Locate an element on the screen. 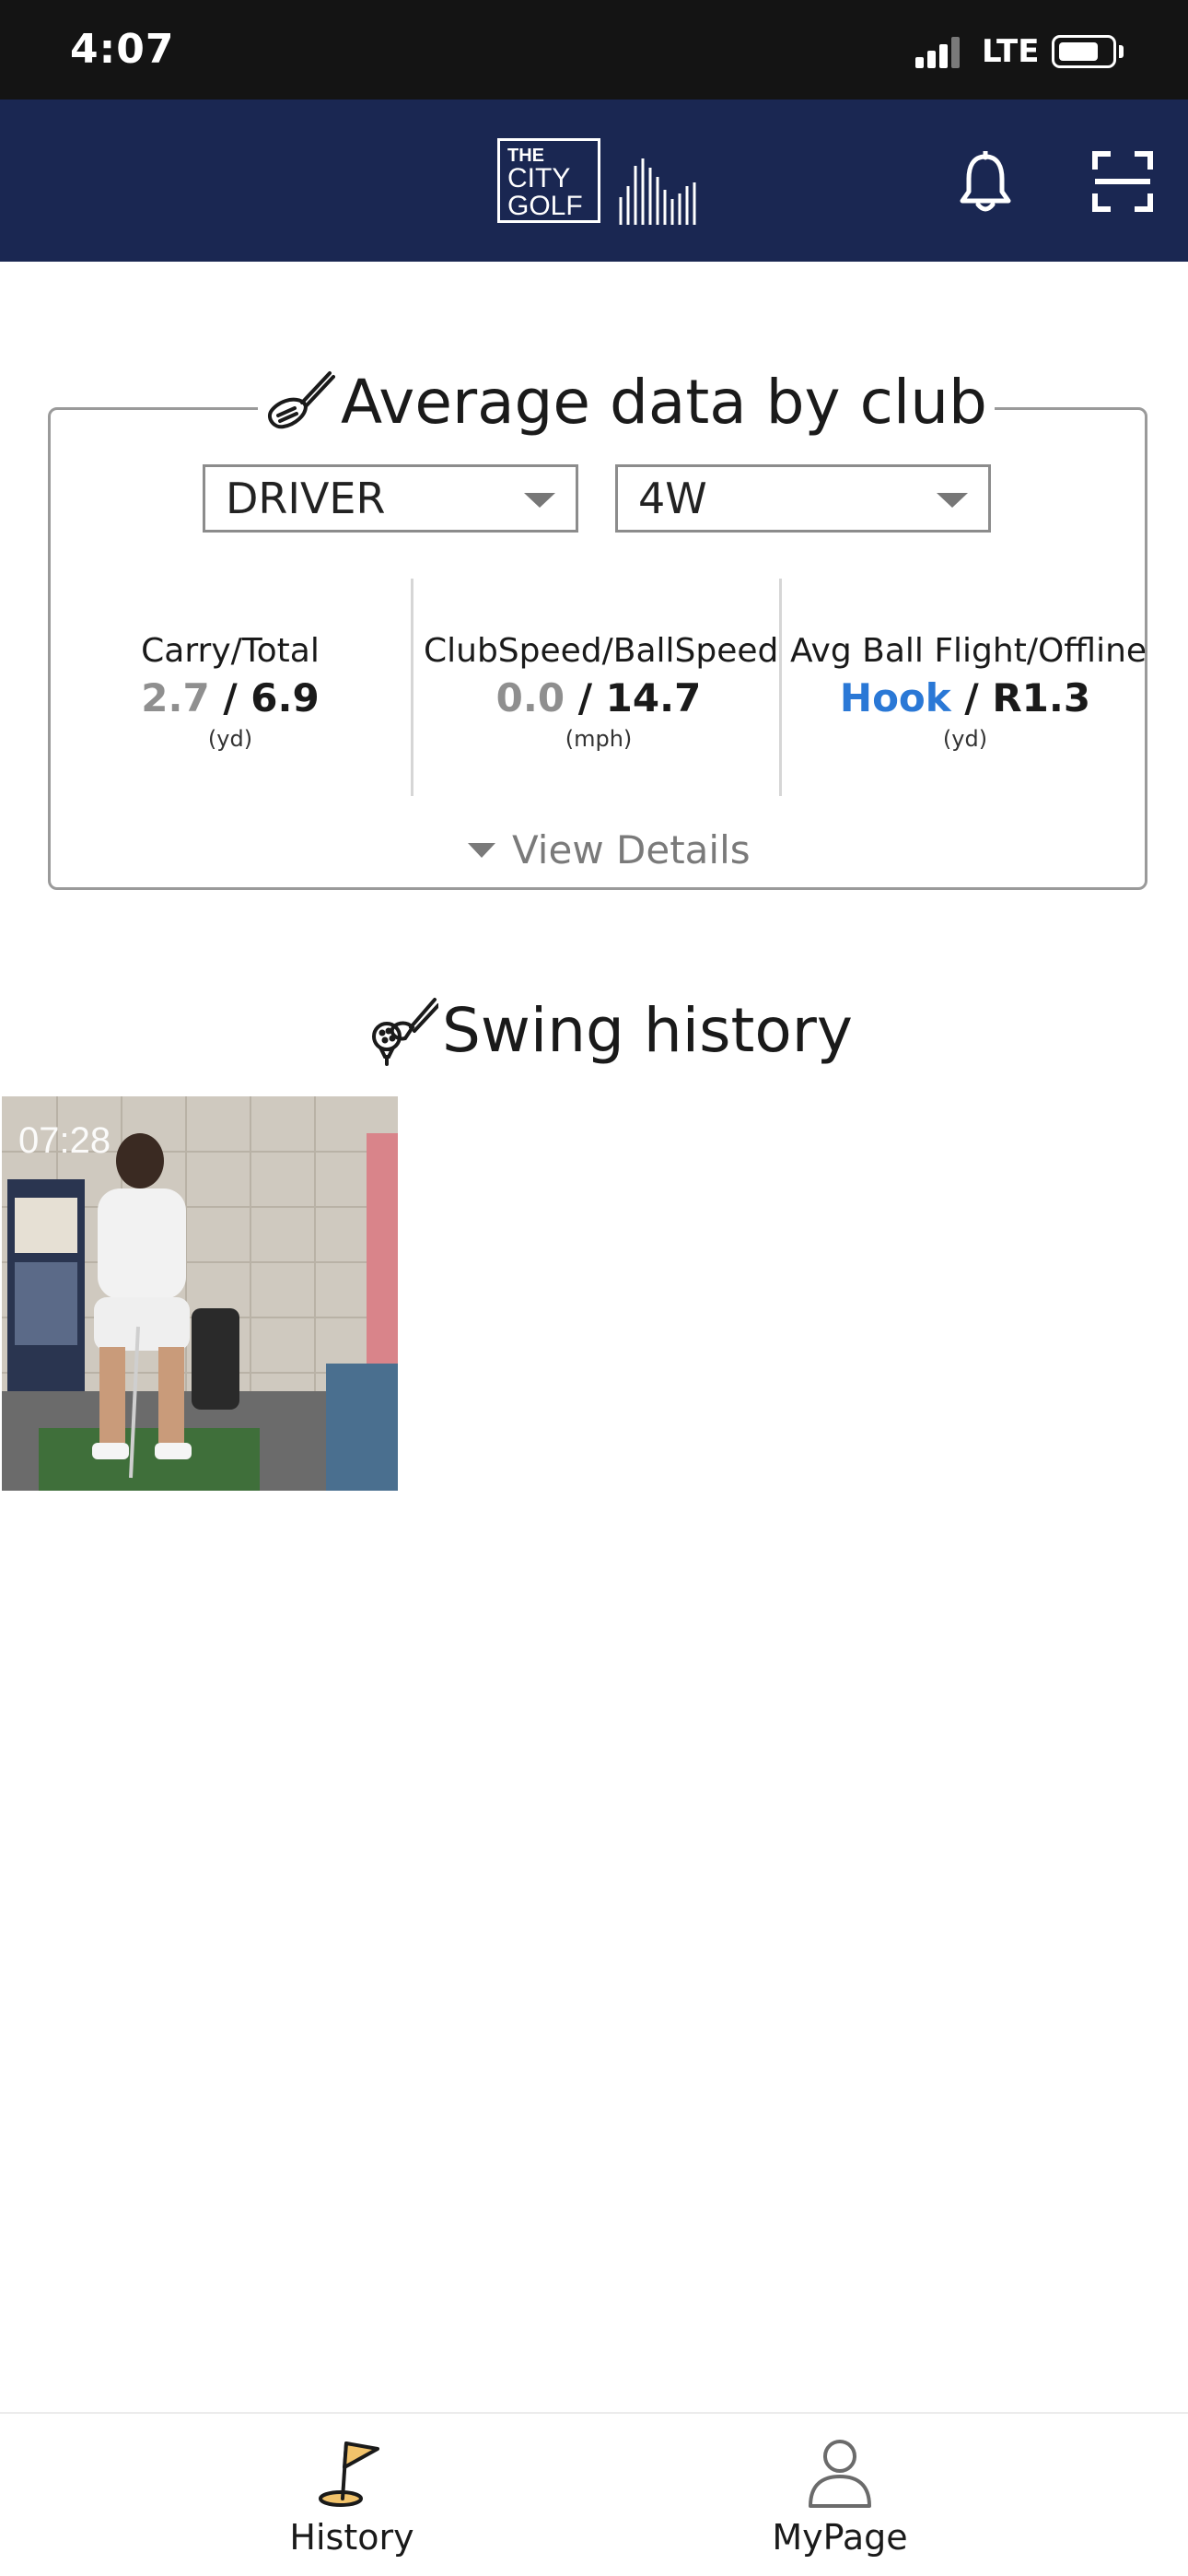 The height and width of the screenshot is (2576, 1188). qr-scan-icon is located at coordinates (1122, 181).